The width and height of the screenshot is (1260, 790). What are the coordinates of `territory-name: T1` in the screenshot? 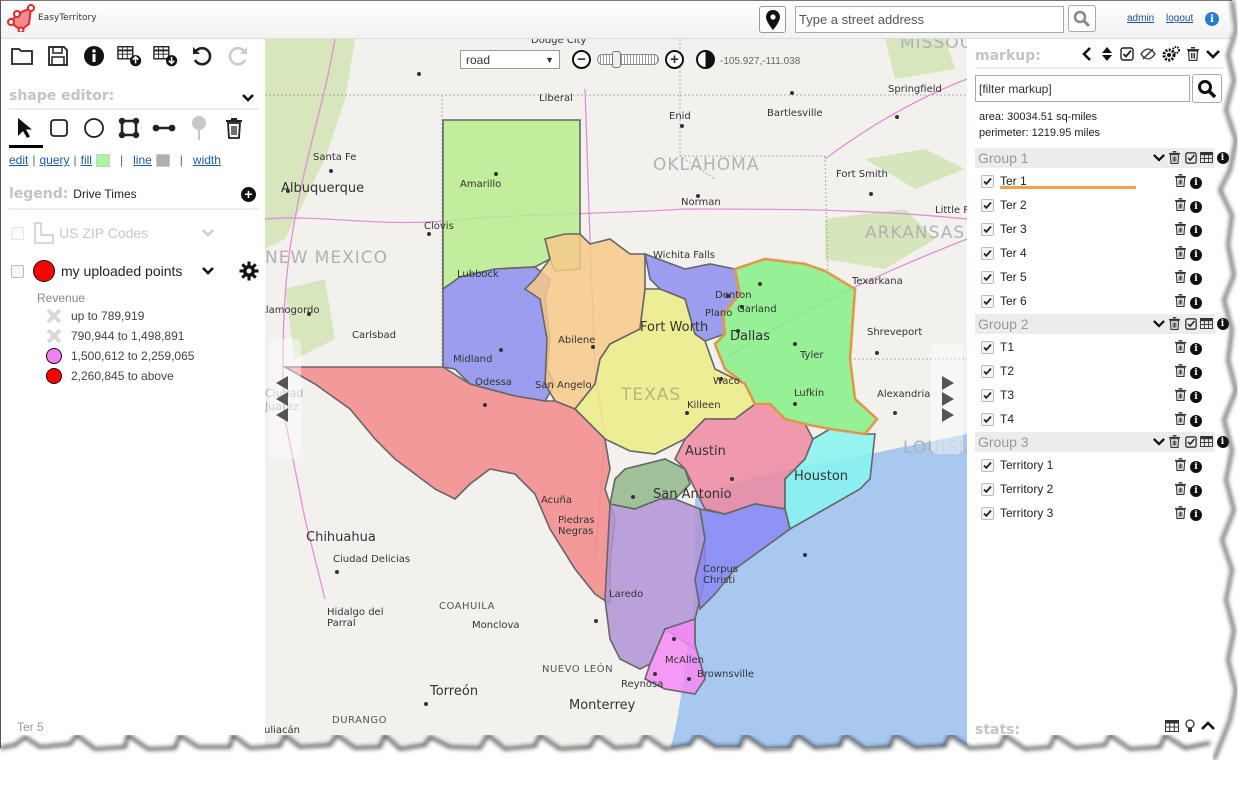 It's located at (1007, 347).